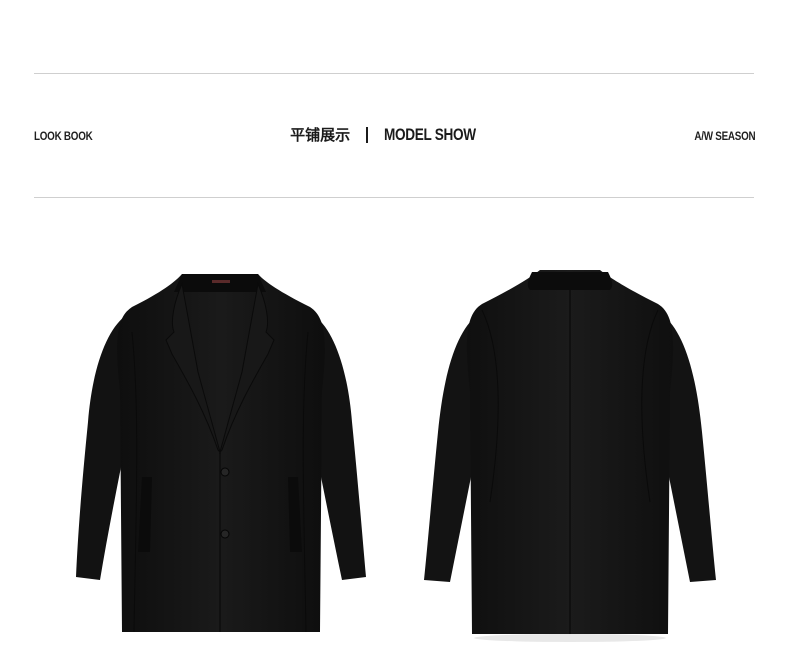 The image size is (790, 658). Describe the element at coordinates (367, 134) in the screenshot. I see `title-separator` at that location.